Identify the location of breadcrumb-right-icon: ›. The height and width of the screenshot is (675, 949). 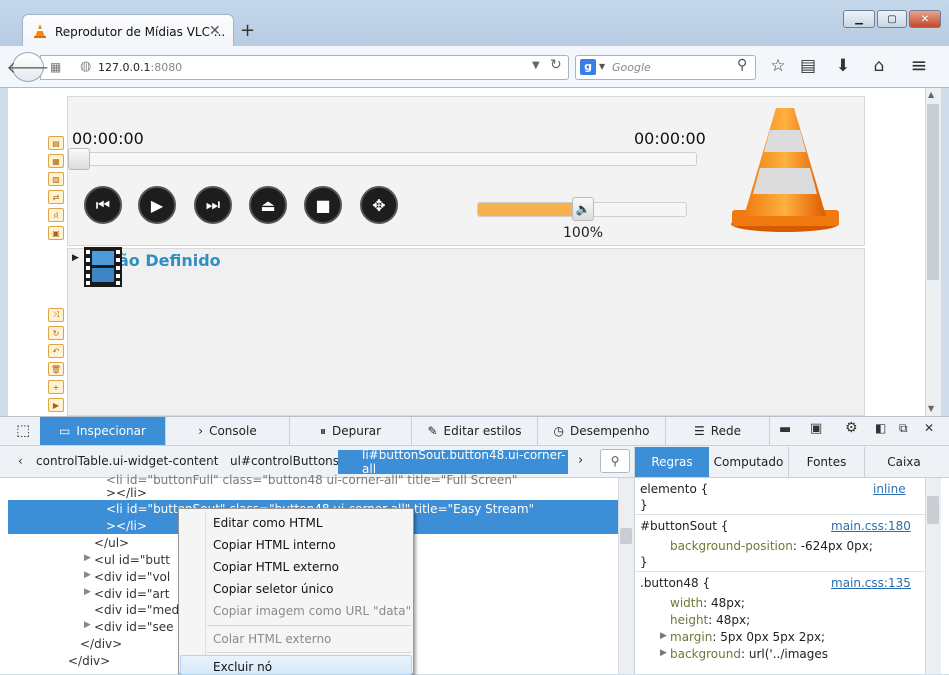
(580, 460).